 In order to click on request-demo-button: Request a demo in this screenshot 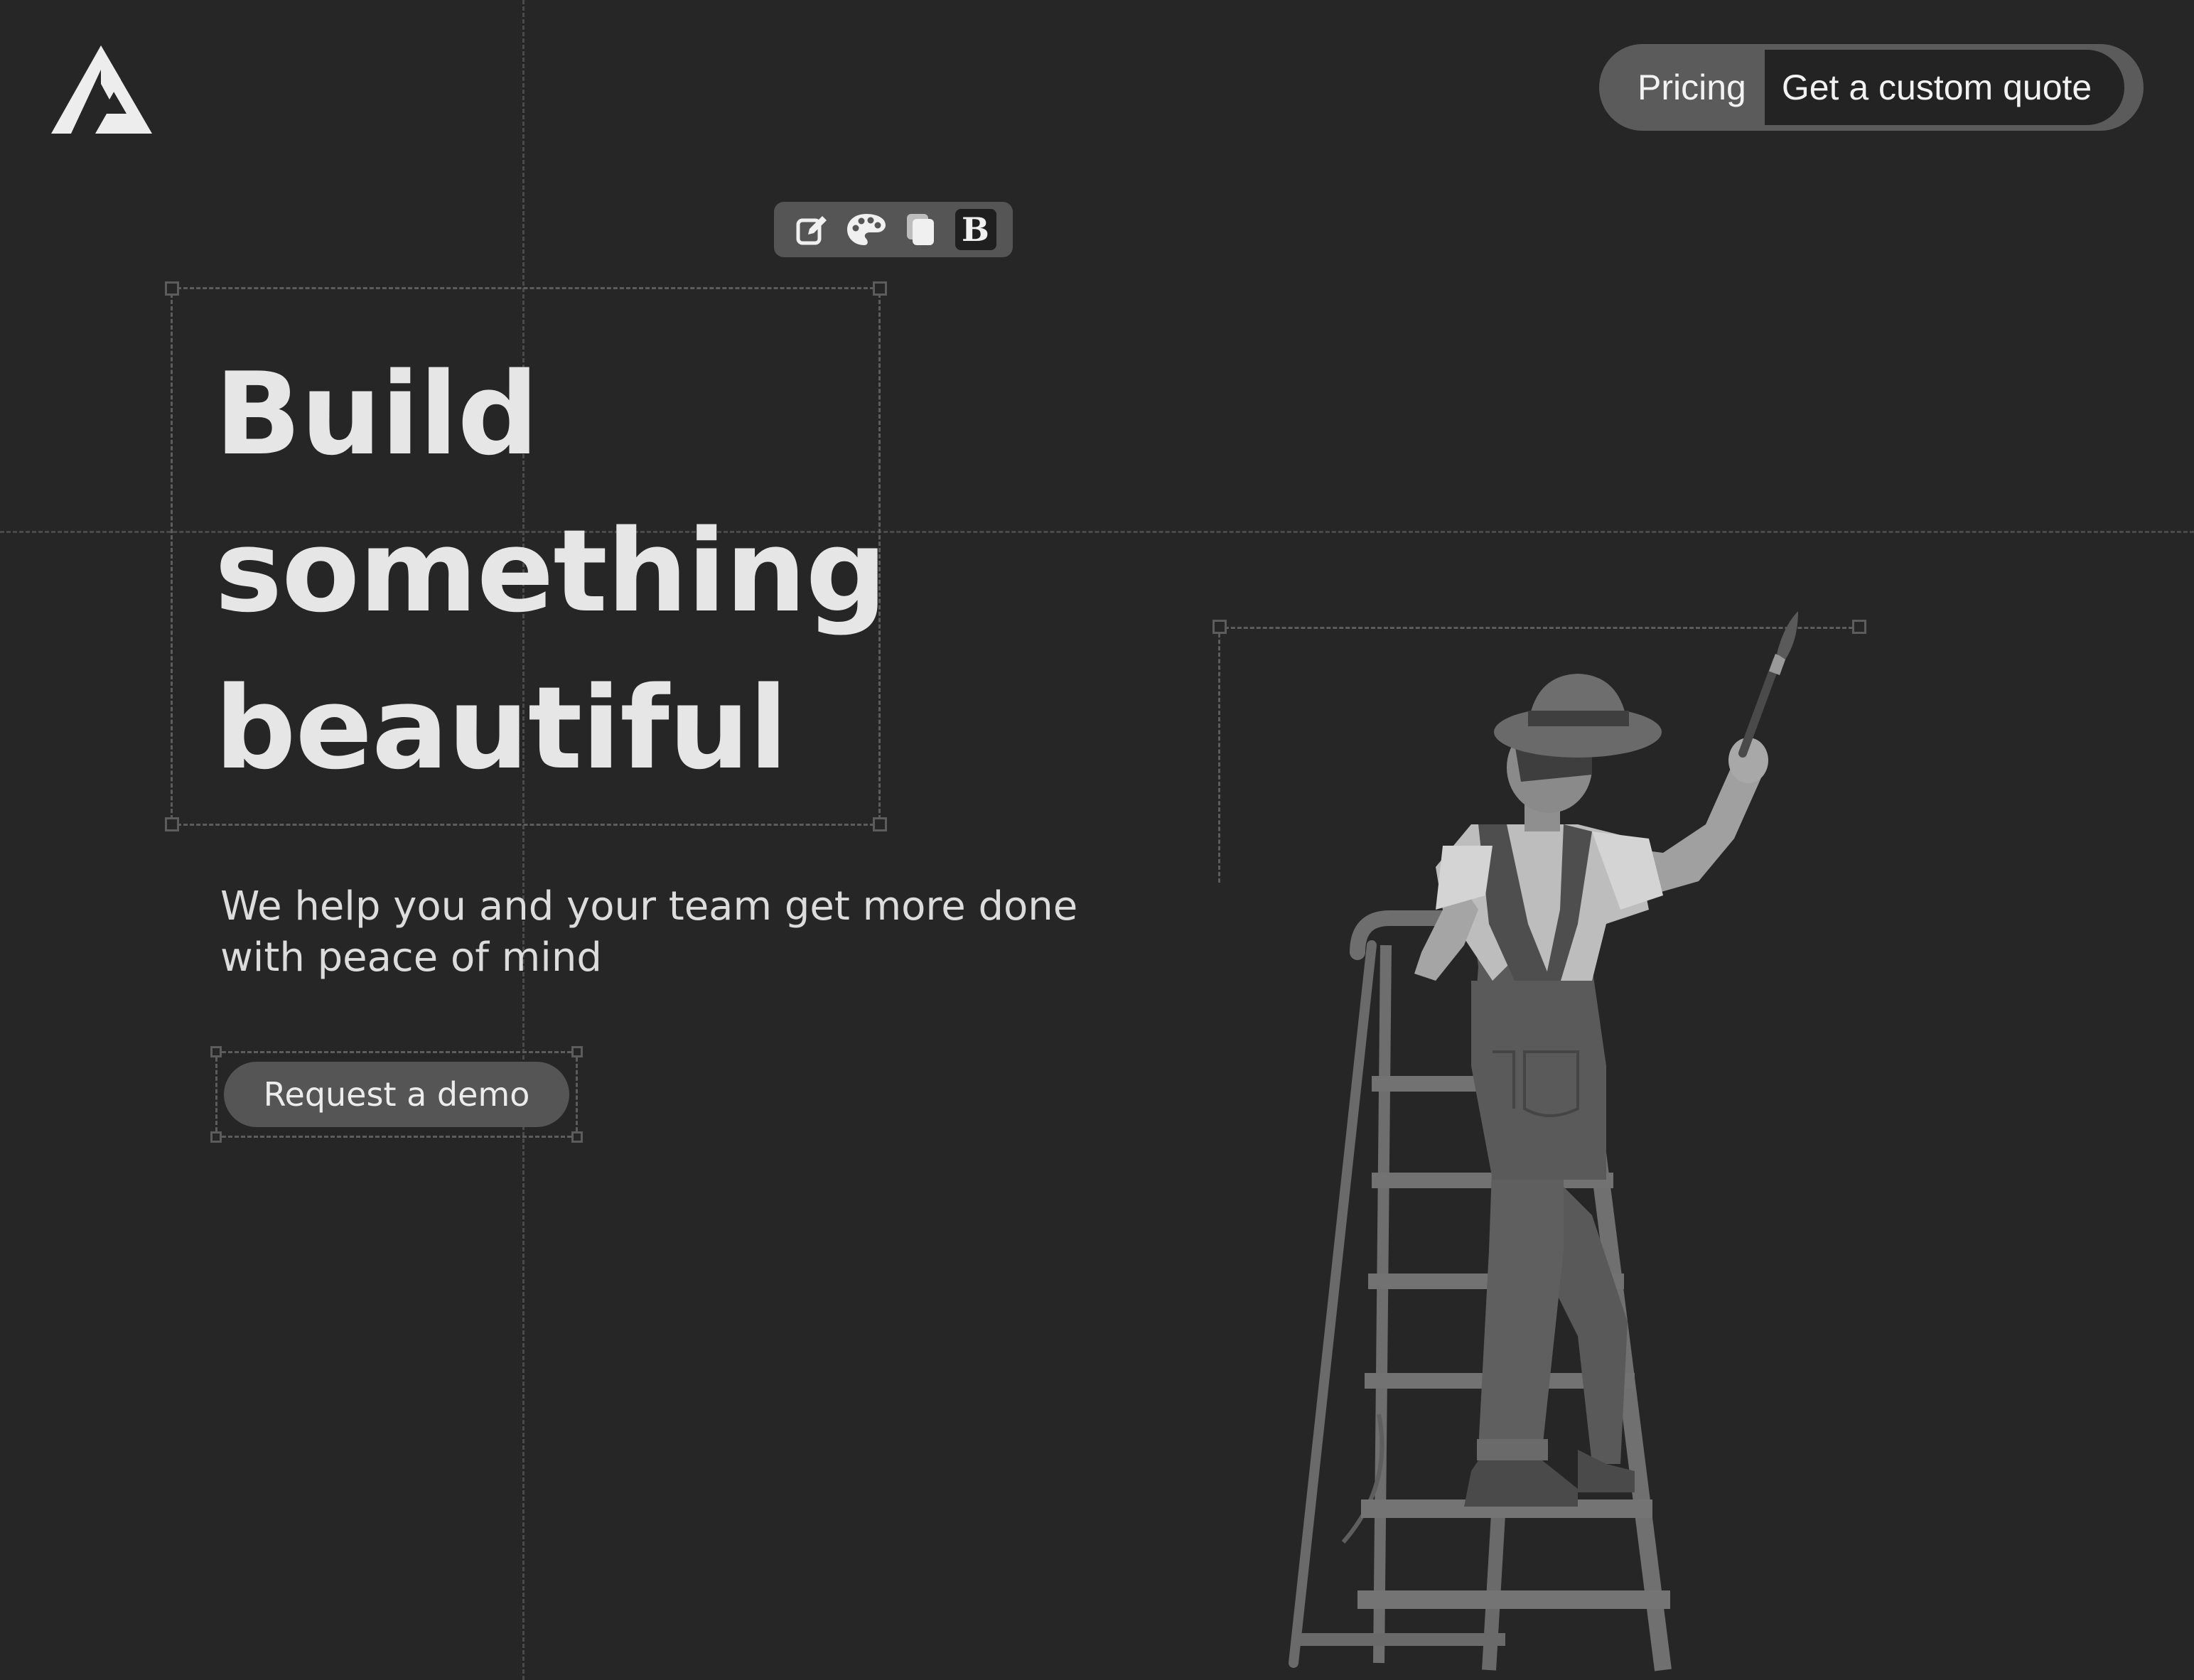, I will do `click(396, 1094)`.